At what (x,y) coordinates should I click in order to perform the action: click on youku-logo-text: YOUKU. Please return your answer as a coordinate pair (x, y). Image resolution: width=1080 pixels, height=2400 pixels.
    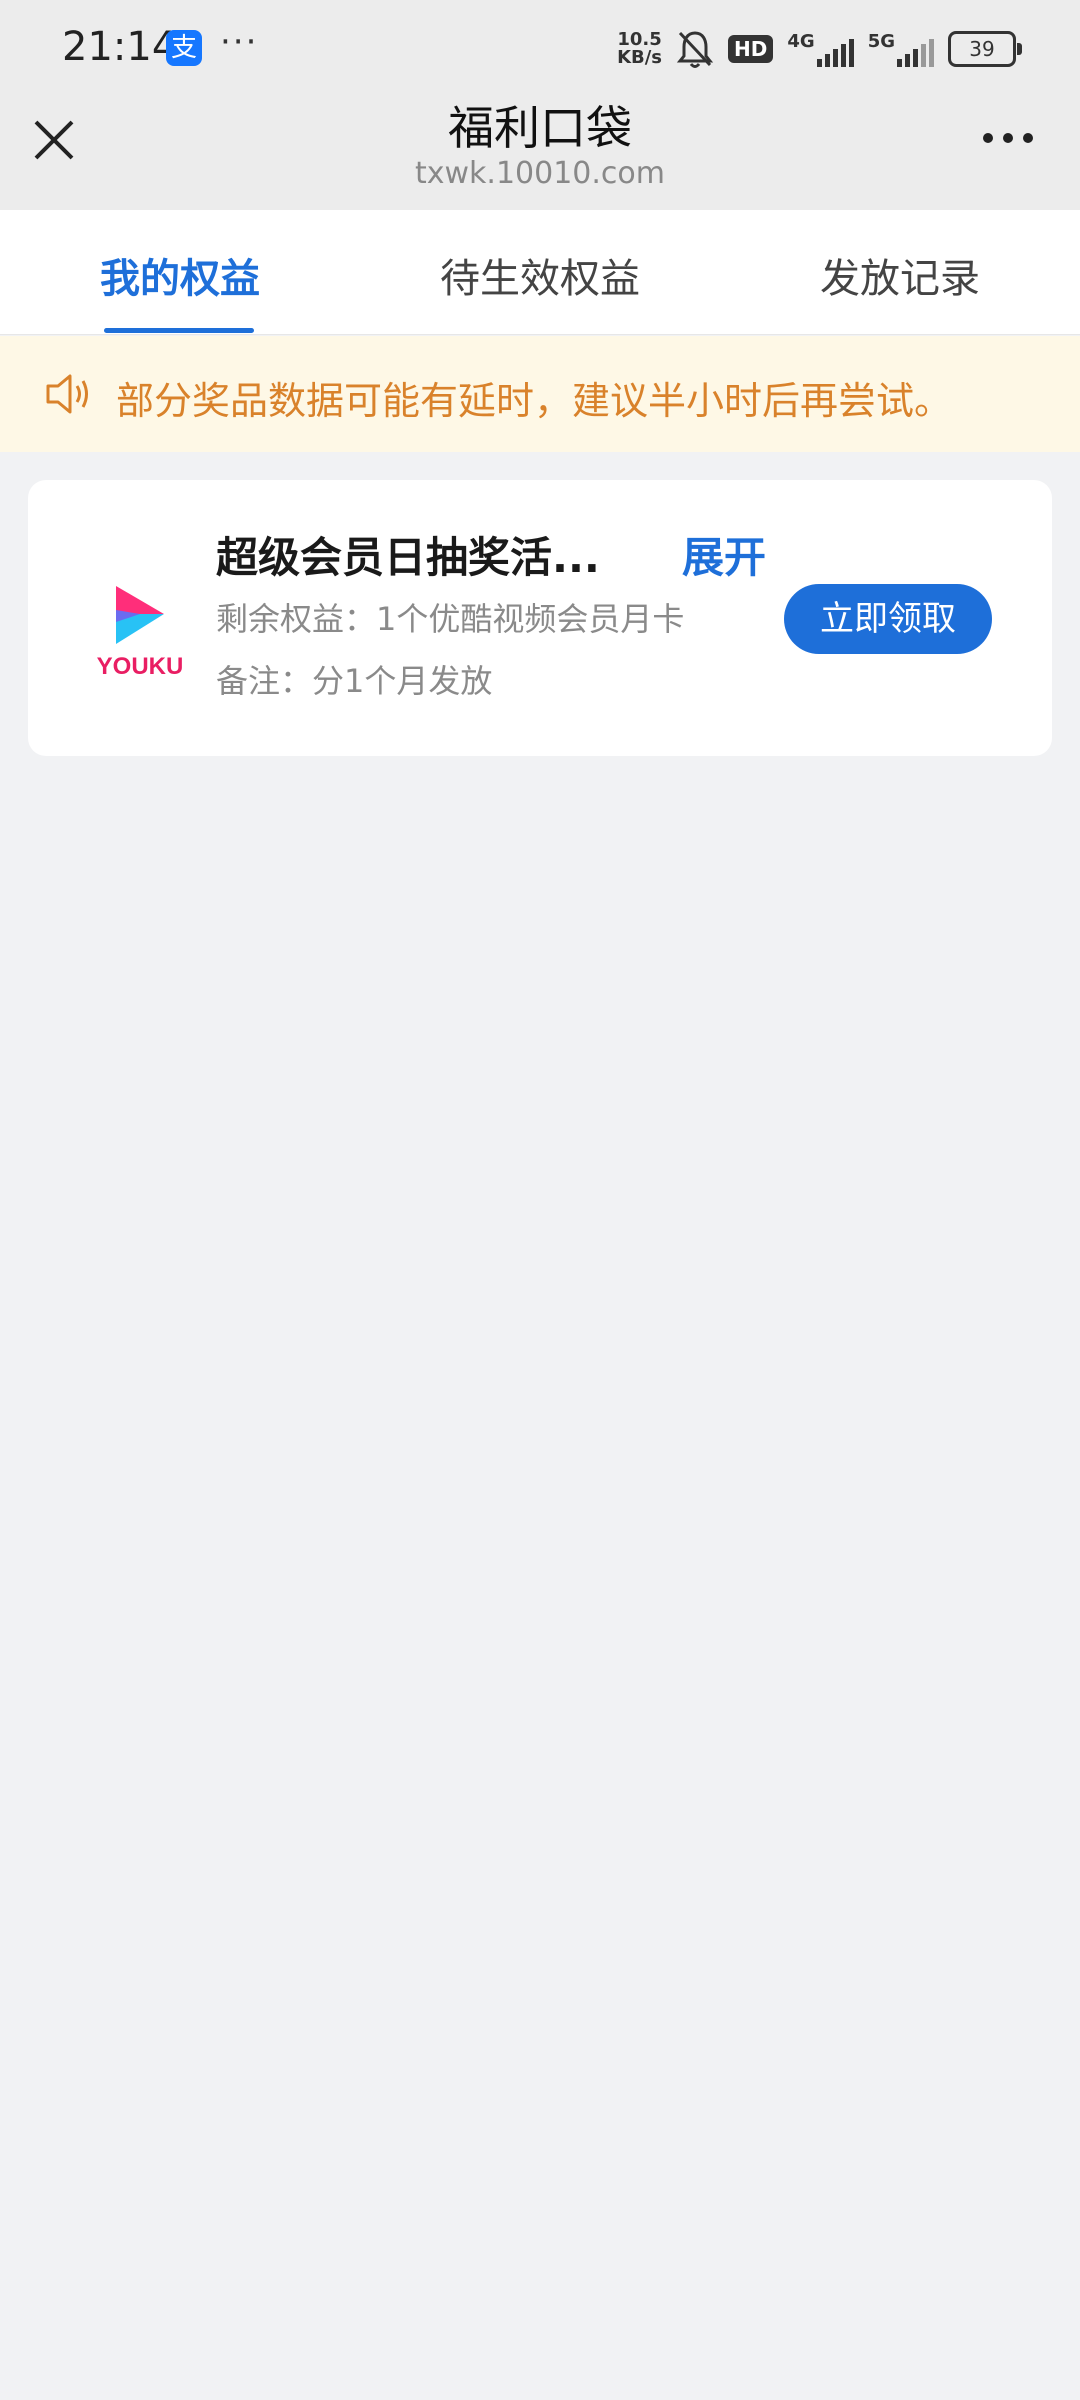
    Looking at the image, I should click on (140, 666).